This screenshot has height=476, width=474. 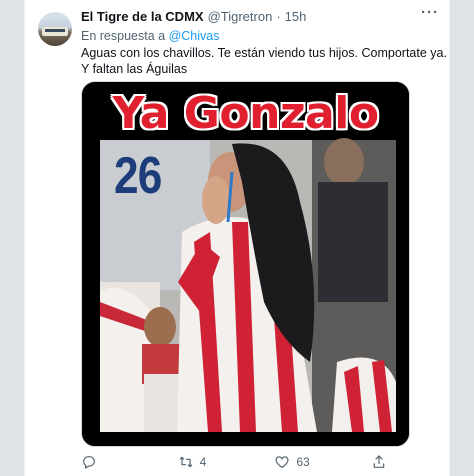 I want to click on reply-mention-link: @Chivas, so click(x=194, y=36).